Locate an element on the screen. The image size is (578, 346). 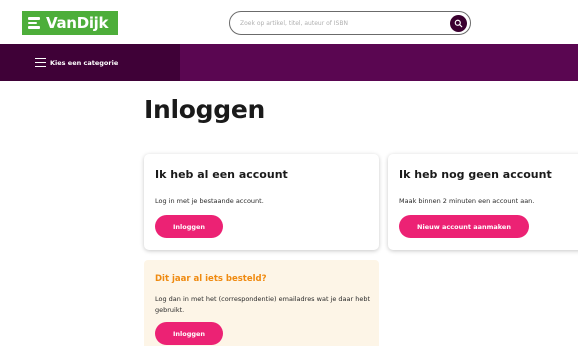
search-input is located at coordinates (340, 23).